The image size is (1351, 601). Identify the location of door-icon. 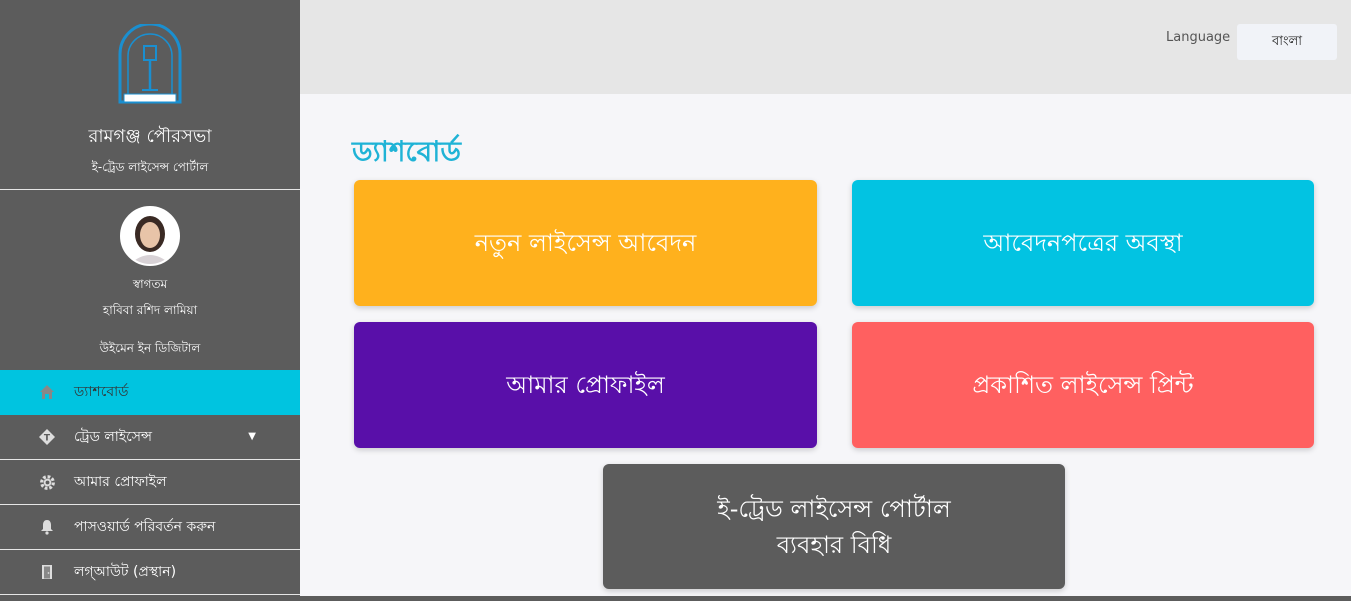
(47, 572).